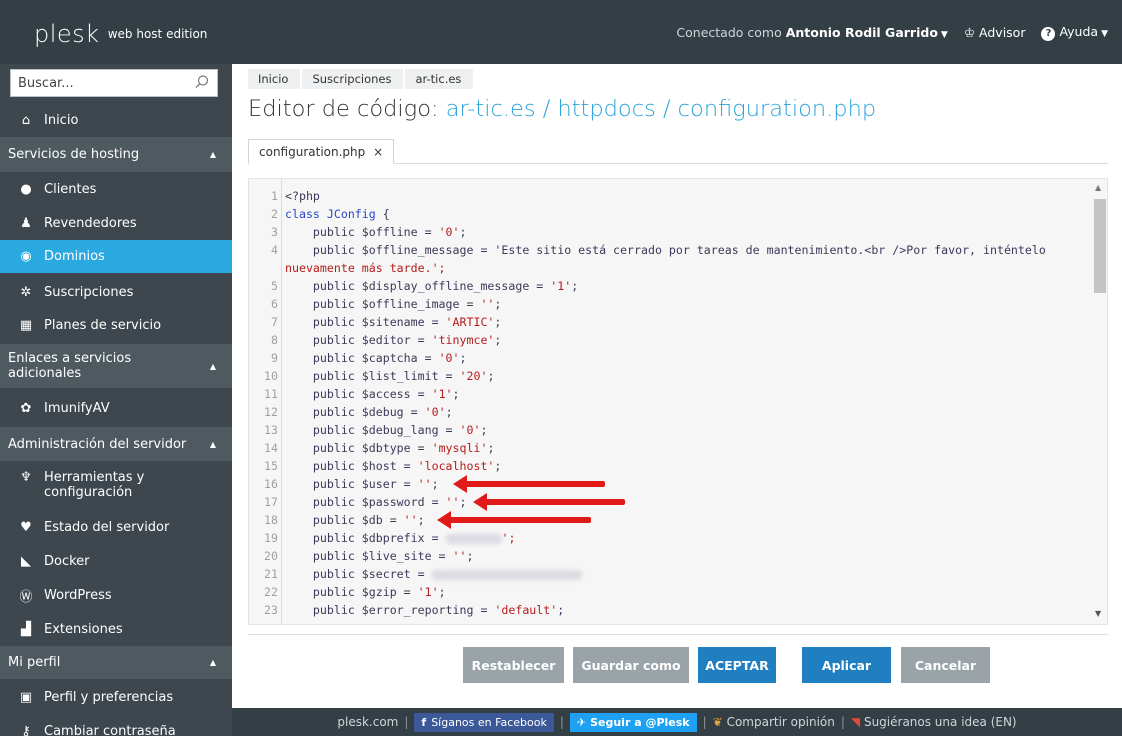 This screenshot has width=1122, height=748. Describe the element at coordinates (116, 527) in the screenshot. I see `sidebar-item-server-status: ♥ Estado del servidor` at that location.